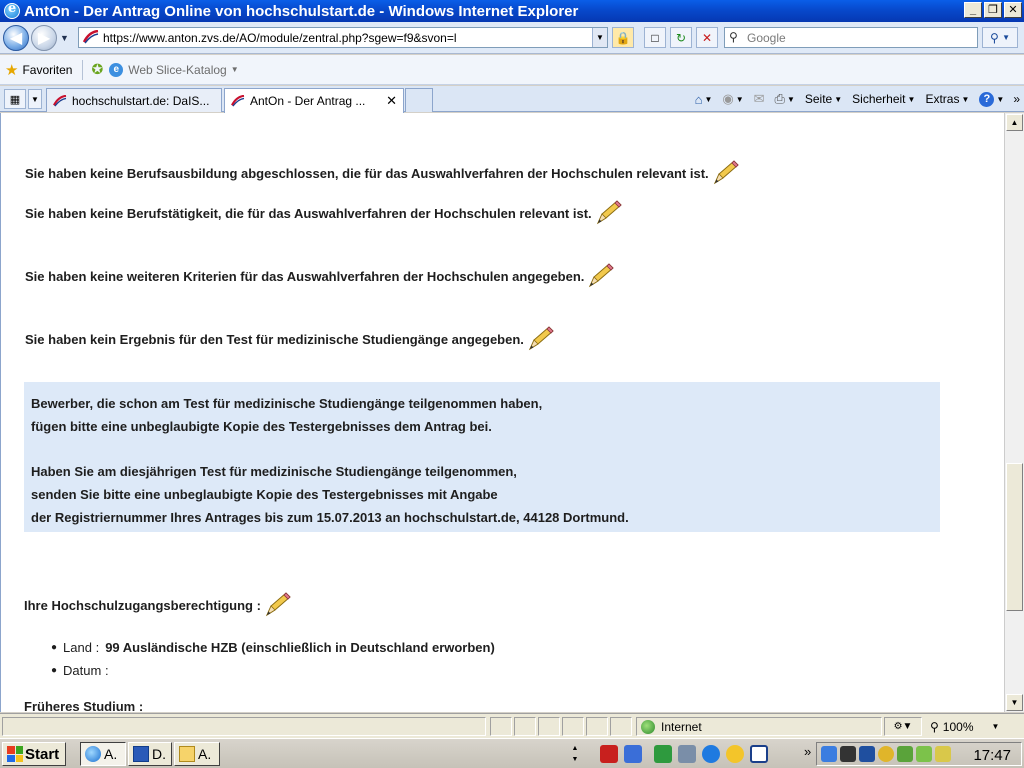 The height and width of the screenshot is (768, 1024). I want to click on search-input: ⚲ Google, so click(851, 37).